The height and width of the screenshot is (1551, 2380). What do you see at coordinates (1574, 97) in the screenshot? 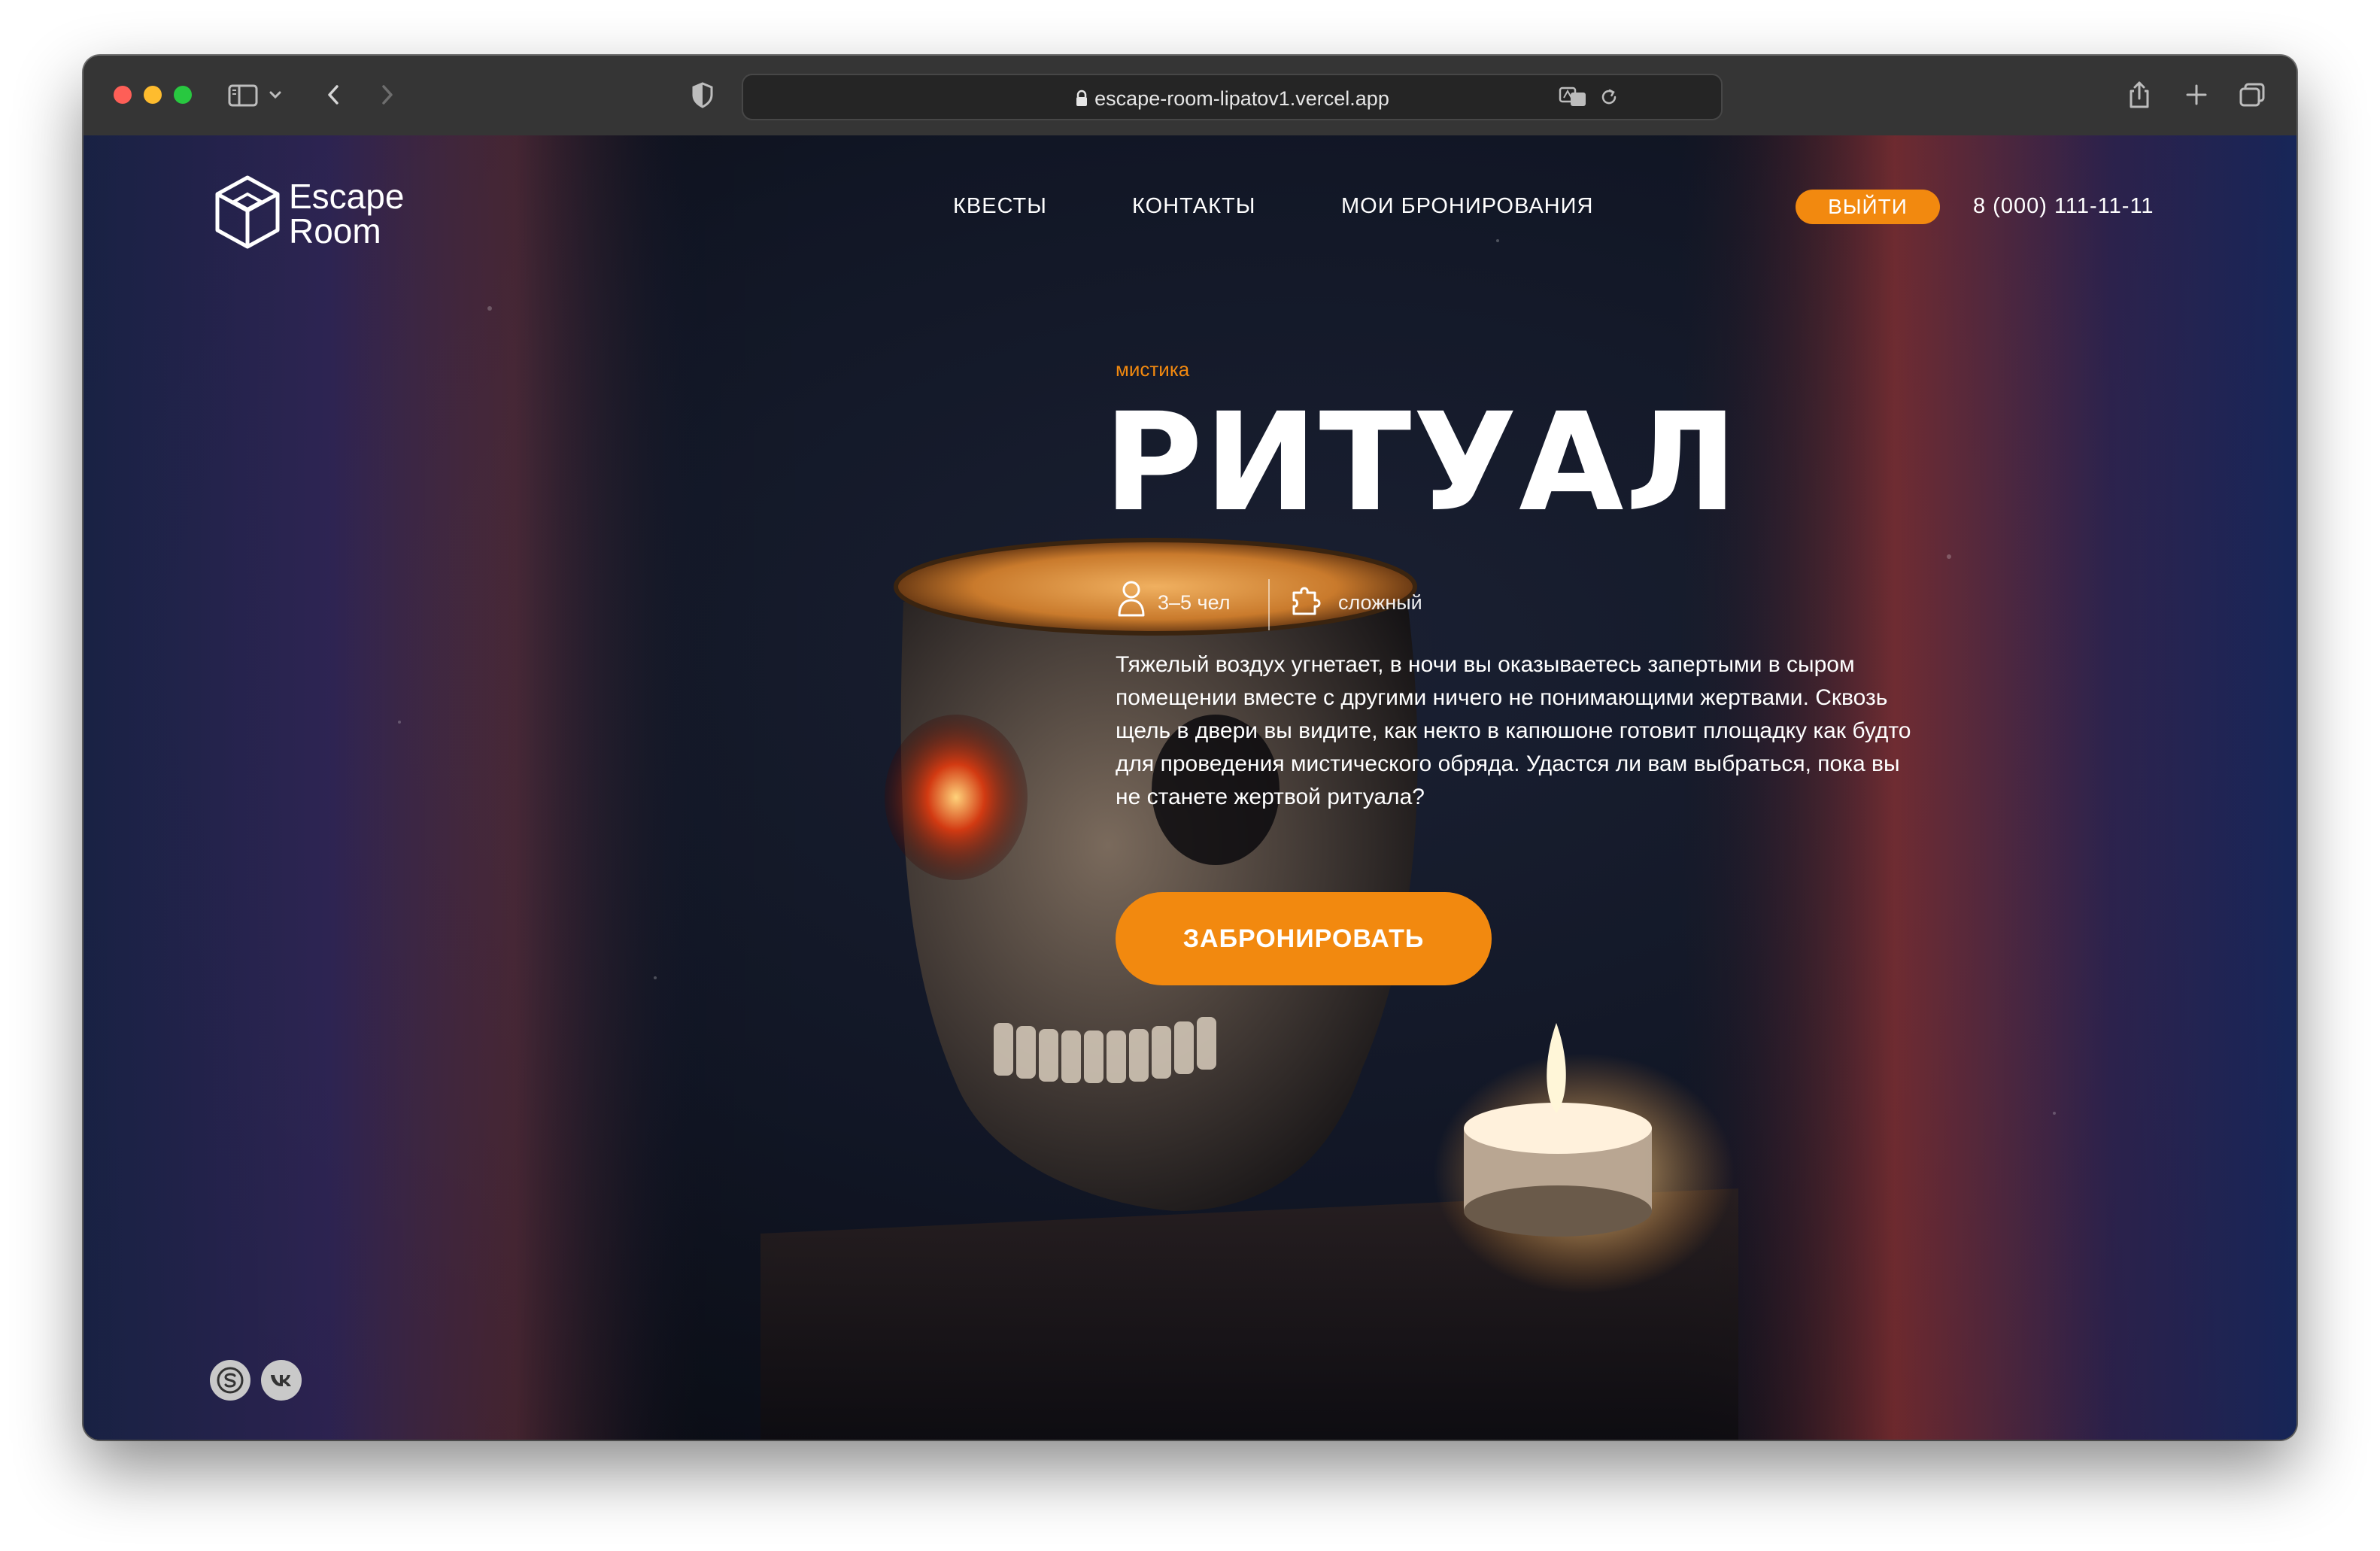
I see `translate-icon` at bounding box center [1574, 97].